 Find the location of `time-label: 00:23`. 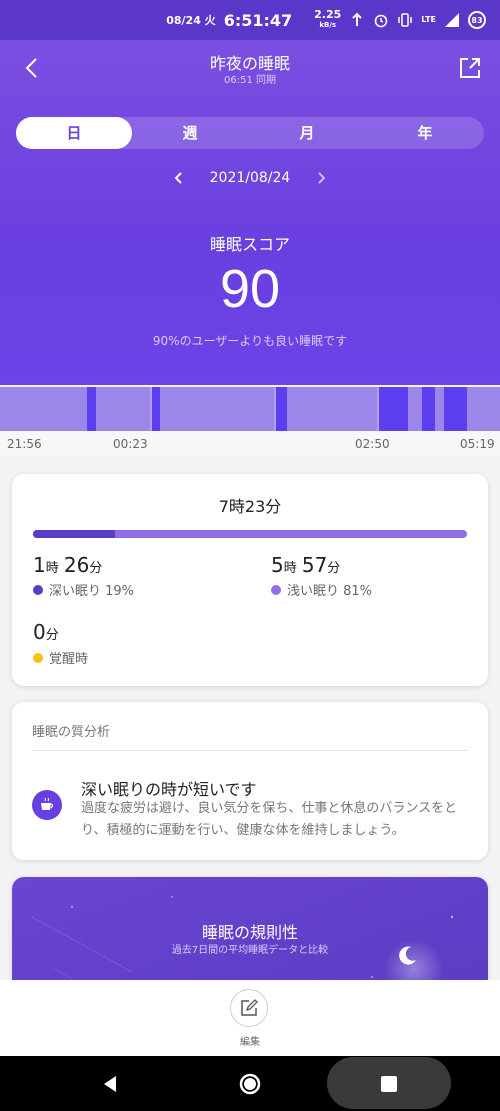

time-label: 00:23 is located at coordinates (130, 444).